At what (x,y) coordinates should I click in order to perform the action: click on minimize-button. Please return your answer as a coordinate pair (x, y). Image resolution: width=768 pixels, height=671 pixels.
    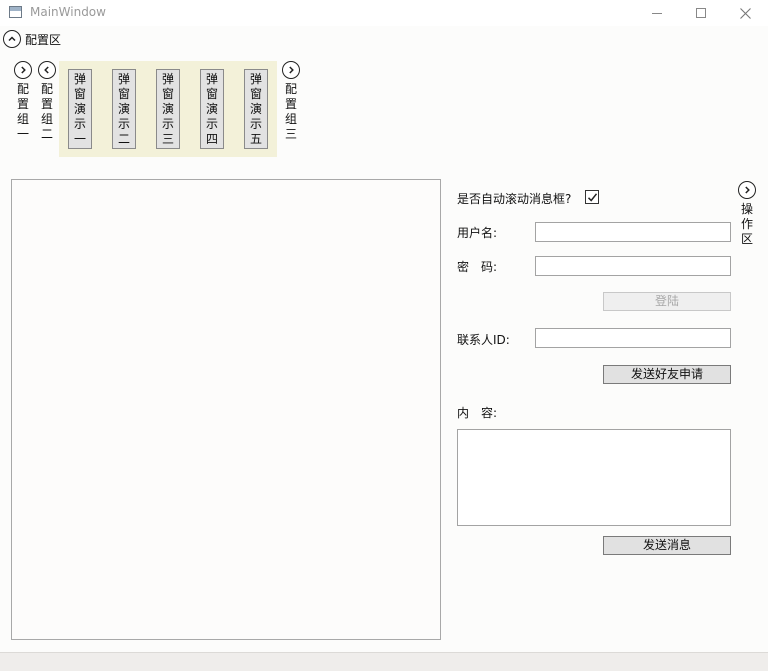
    Looking at the image, I should click on (657, 13).